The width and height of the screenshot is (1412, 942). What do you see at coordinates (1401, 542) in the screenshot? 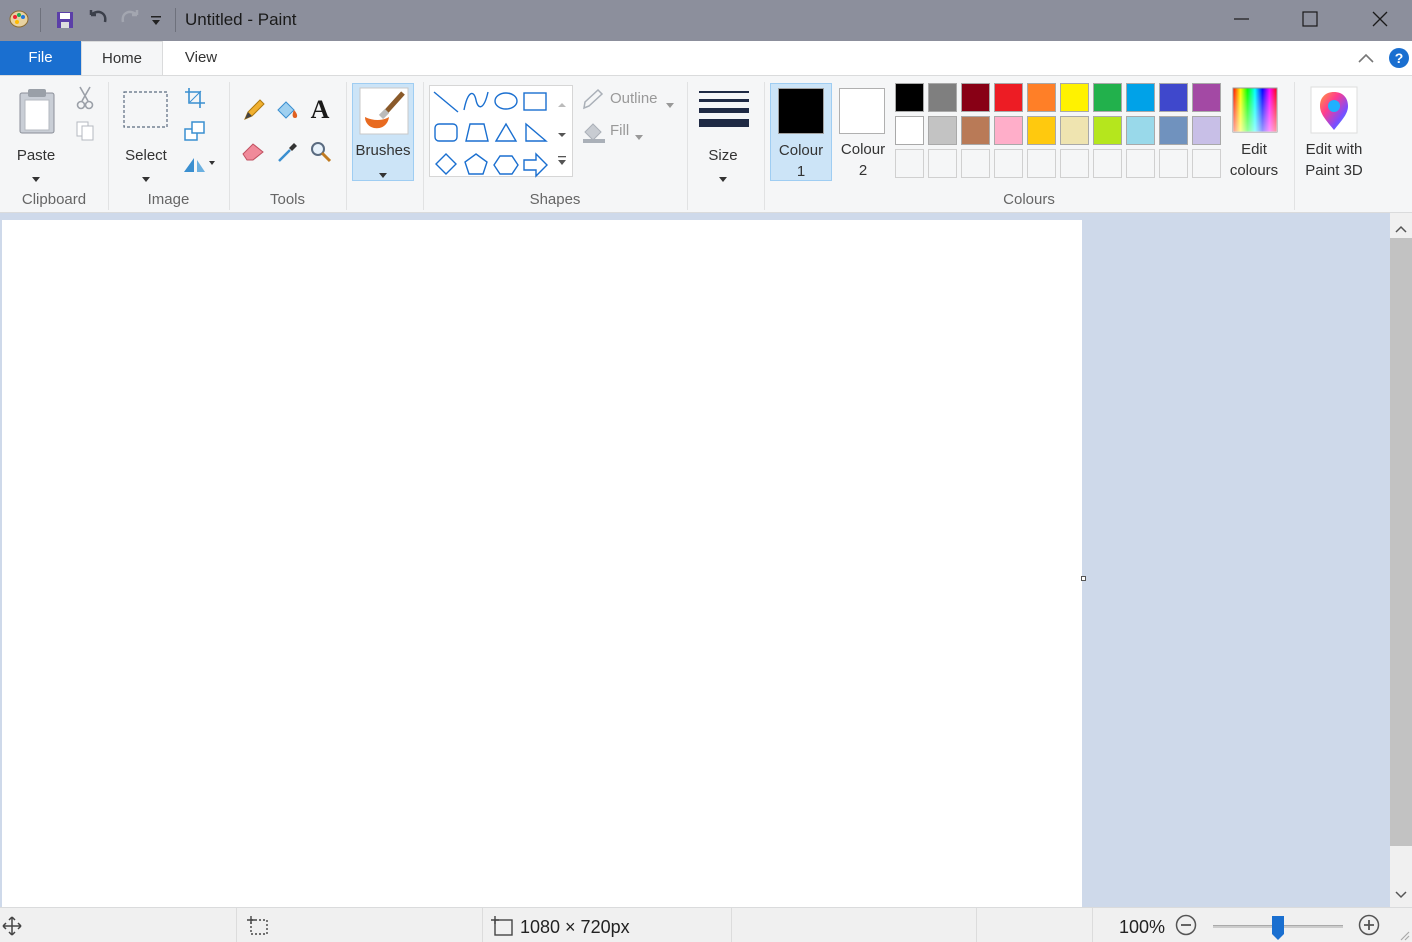
I see `vertical-scroll-thumb` at bounding box center [1401, 542].